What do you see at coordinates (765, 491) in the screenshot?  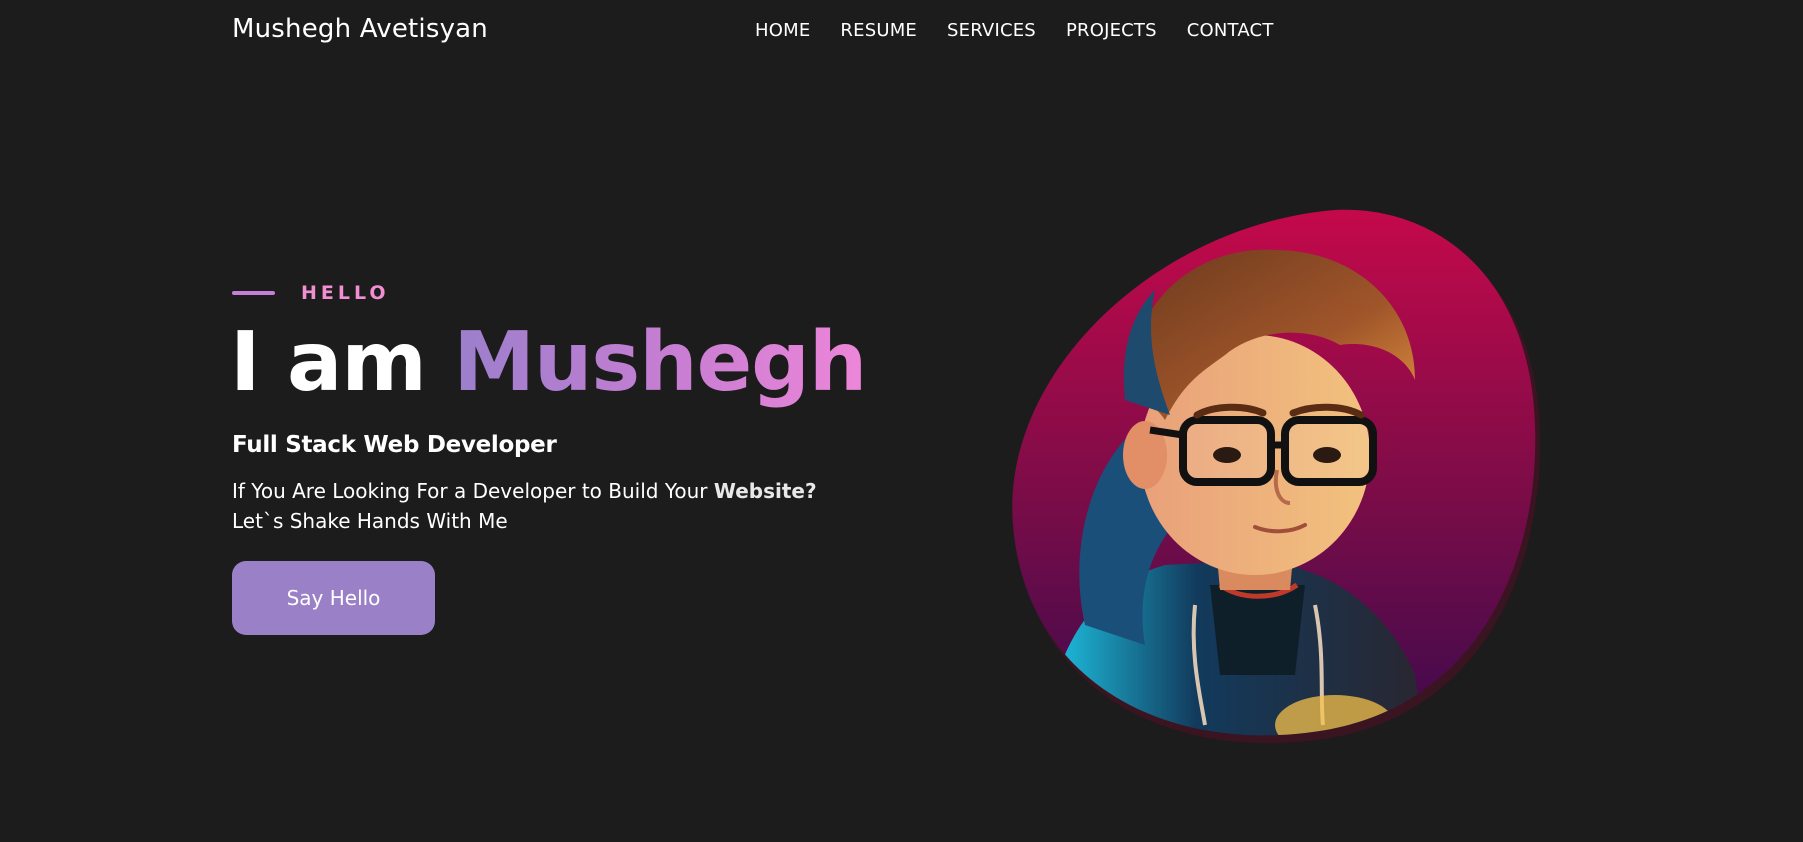 I see `description-bold: Website?` at bounding box center [765, 491].